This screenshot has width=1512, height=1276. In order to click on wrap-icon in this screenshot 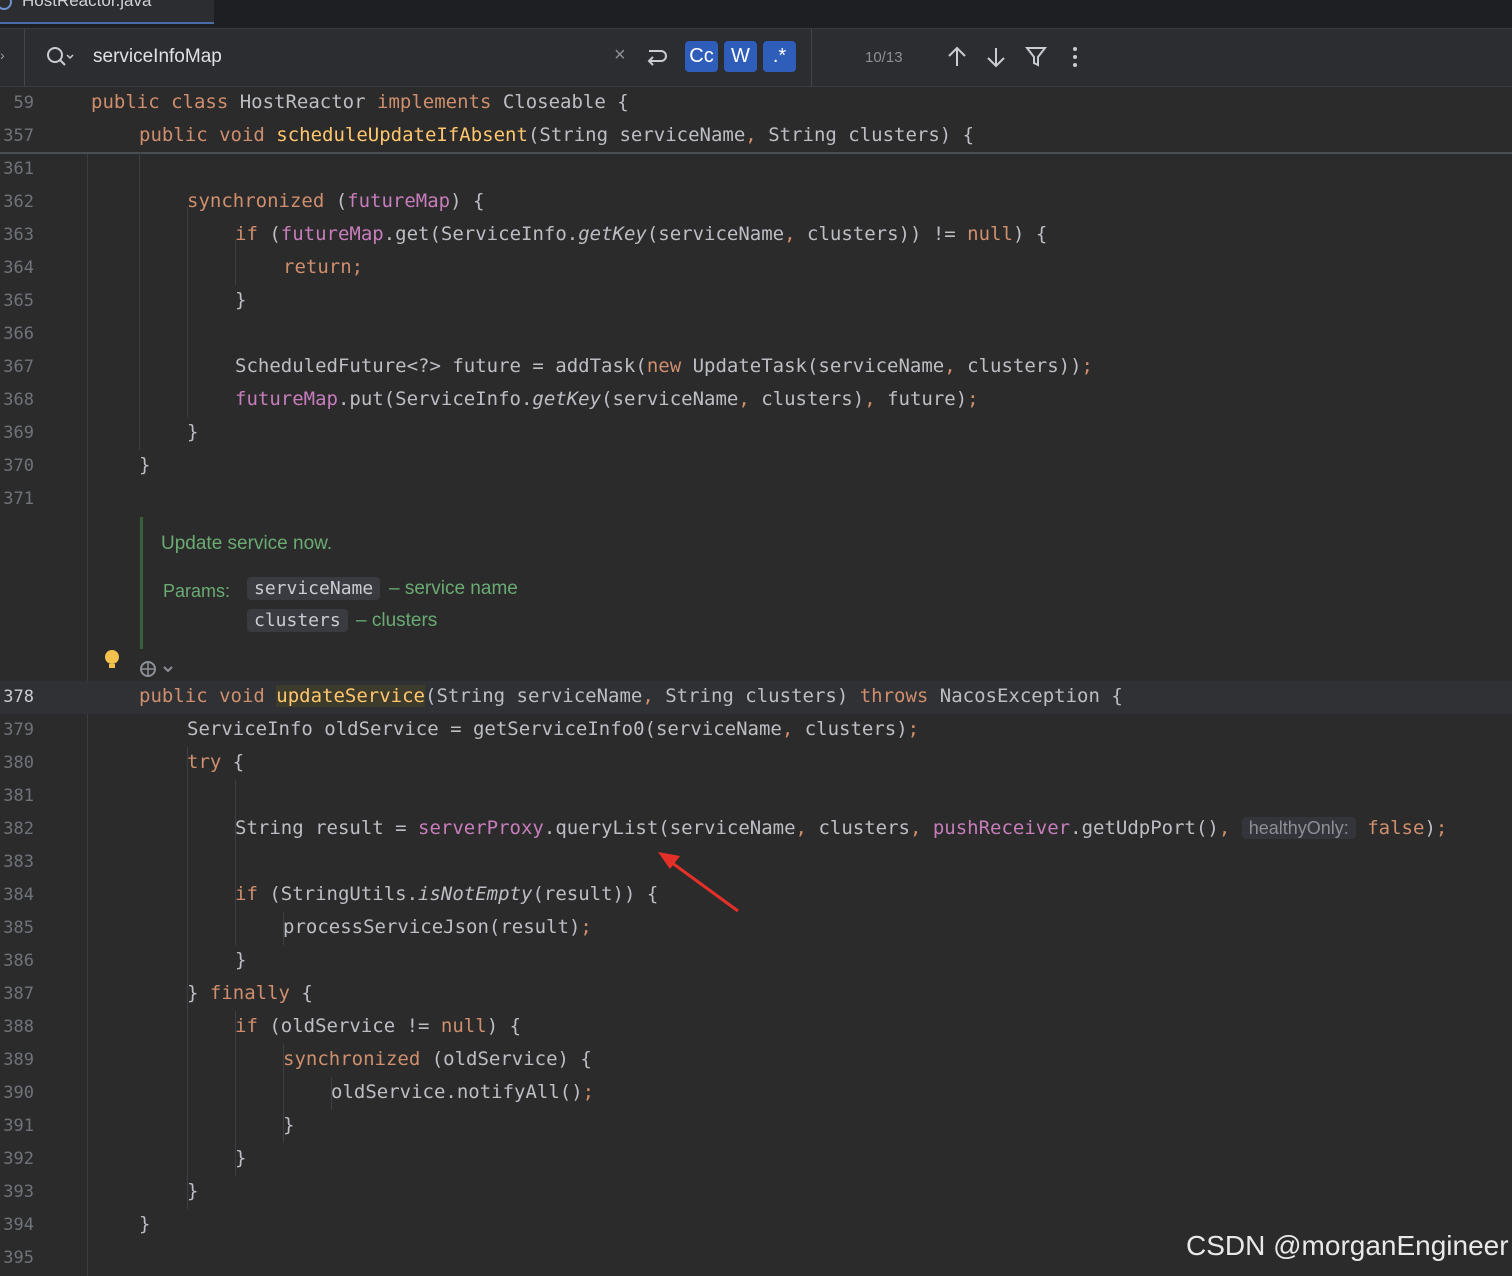, I will do `click(657, 58)`.